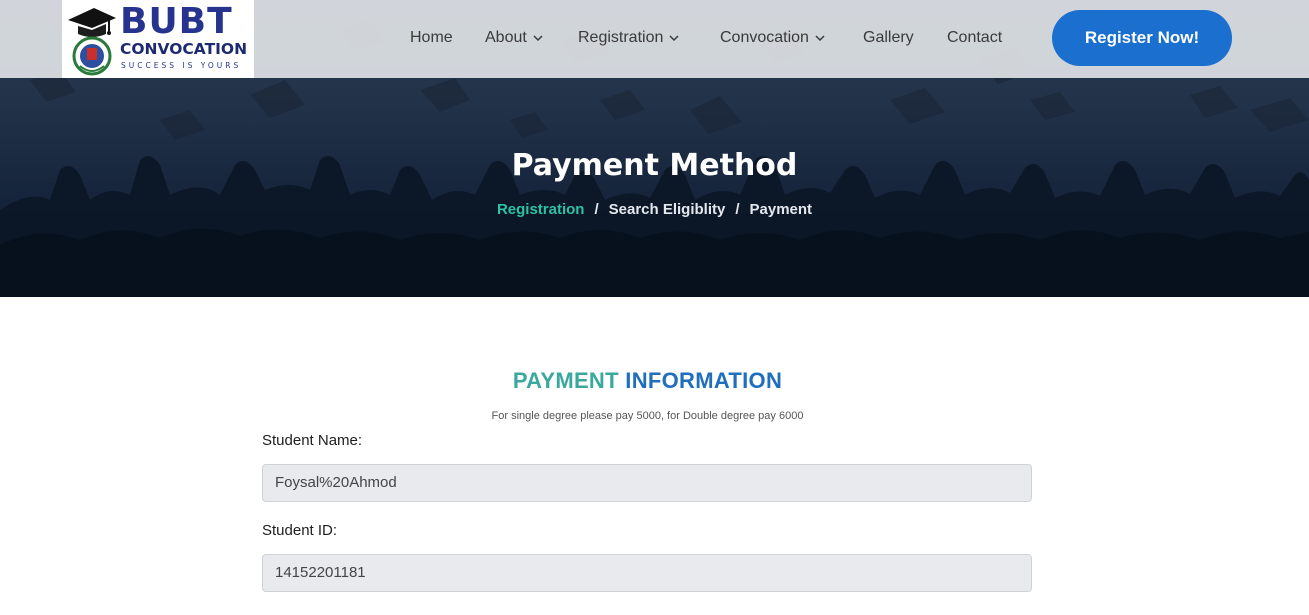  I want to click on heading-part-payment: PAYMENT, so click(565, 380).